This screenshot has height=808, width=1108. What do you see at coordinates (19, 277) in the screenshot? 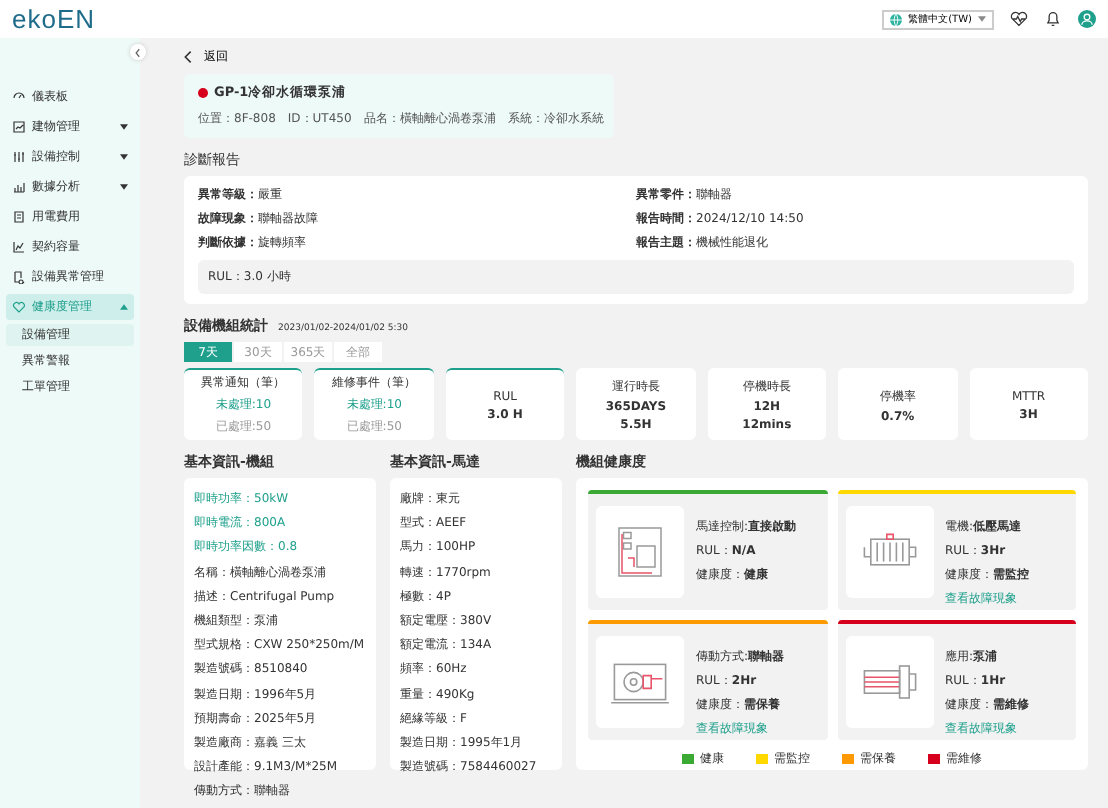
I see `search-doc-icon` at bounding box center [19, 277].